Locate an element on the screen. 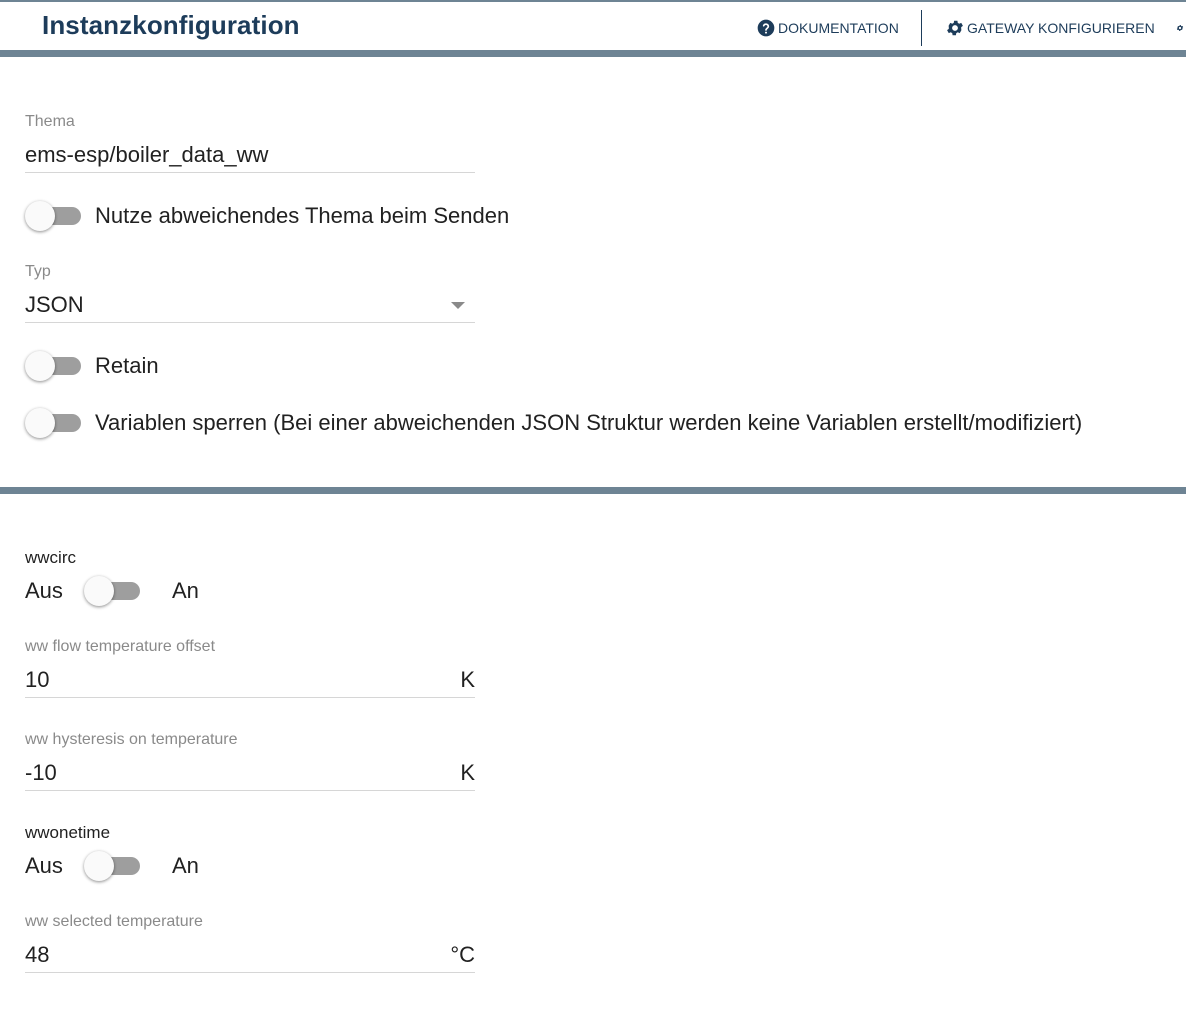  alt-topic-toggle is located at coordinates (53, 215).